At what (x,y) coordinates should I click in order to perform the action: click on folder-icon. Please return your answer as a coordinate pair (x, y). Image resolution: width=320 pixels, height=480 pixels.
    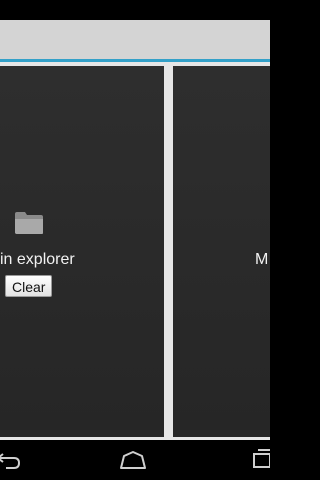
    Looking at the image, I should click on (29, 223).